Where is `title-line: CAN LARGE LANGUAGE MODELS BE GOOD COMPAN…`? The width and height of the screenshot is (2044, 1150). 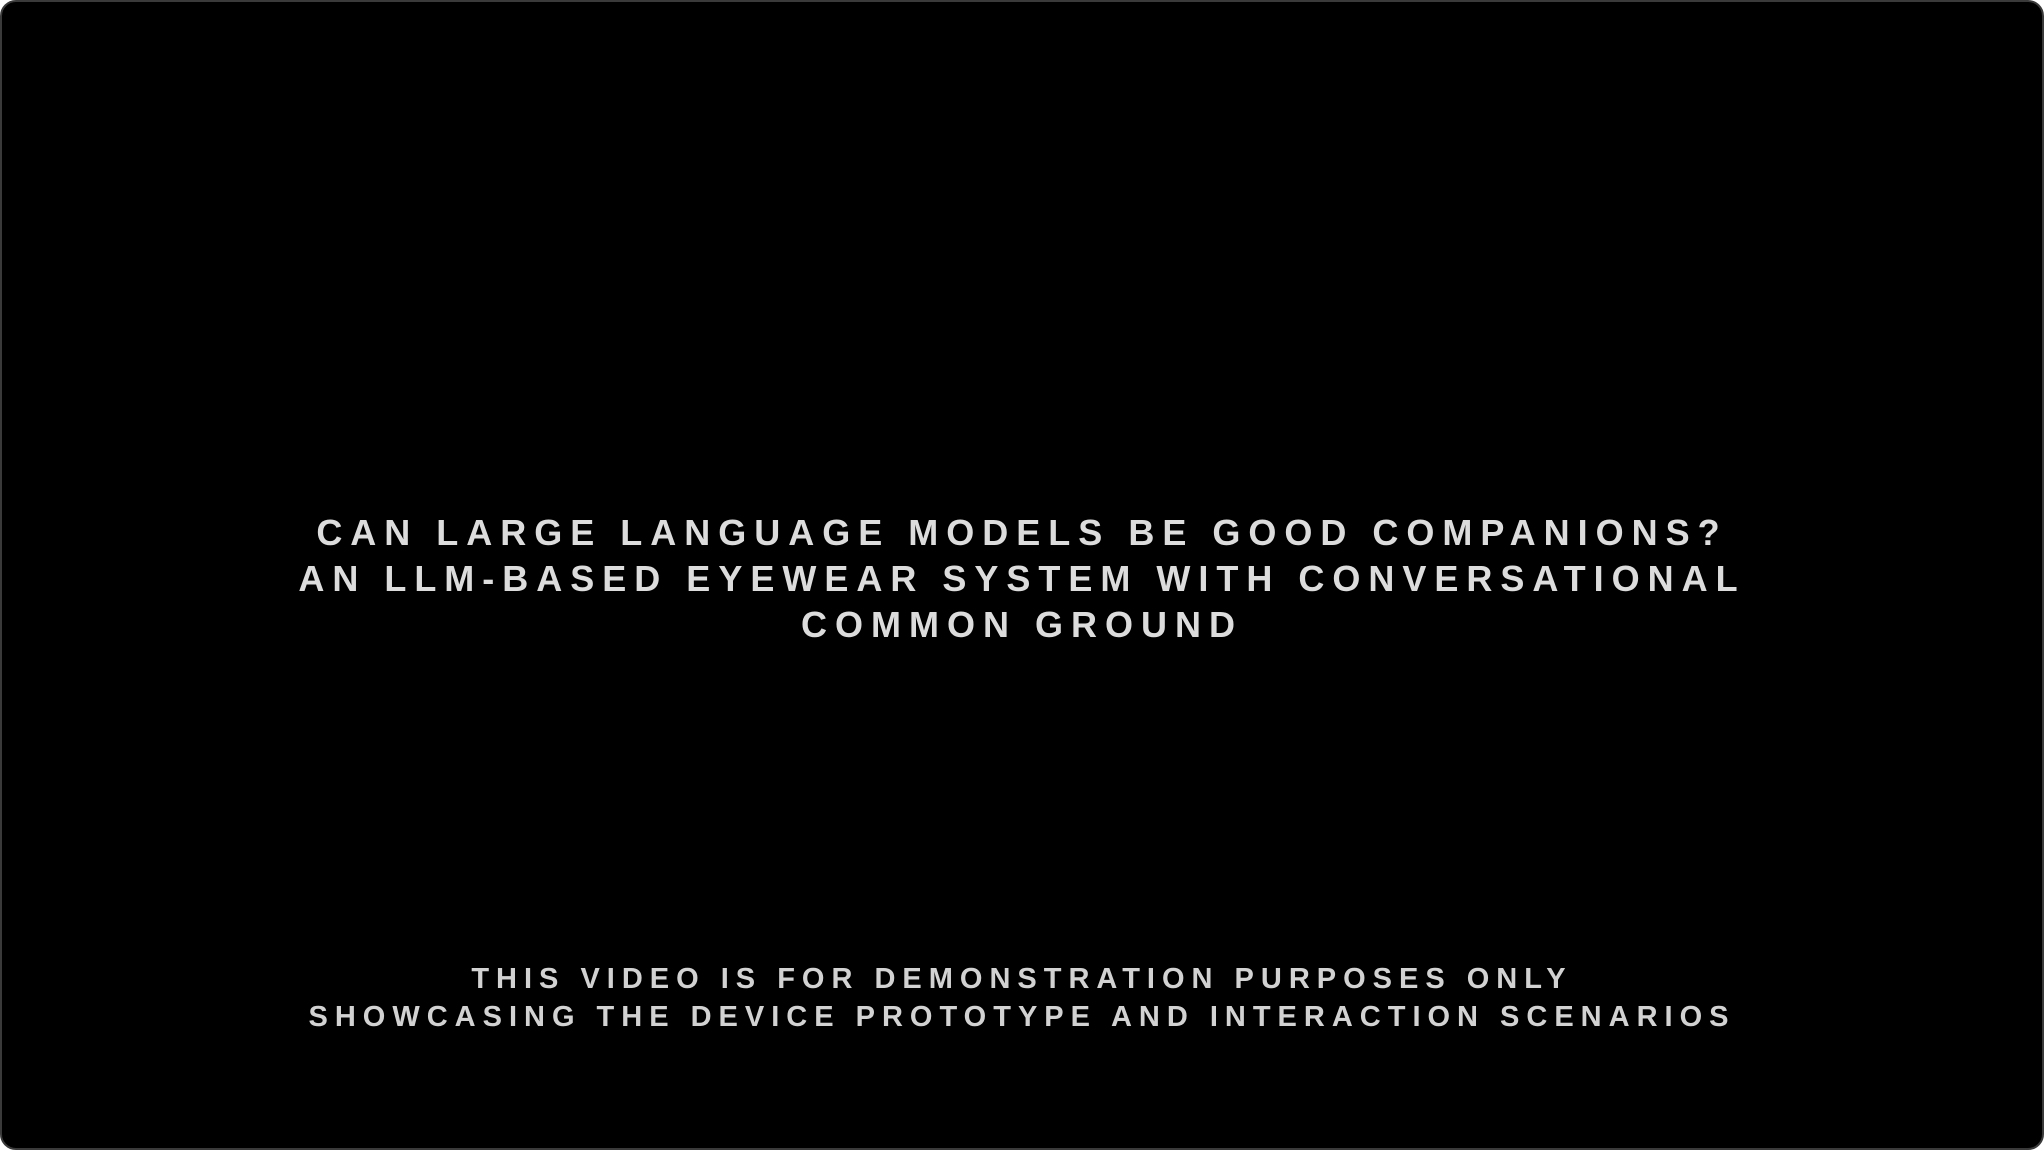
title-line: CAN LARGE LANGUAGE MODELS BE GOOD COMPAN… is located at coordinates (1022, 532).